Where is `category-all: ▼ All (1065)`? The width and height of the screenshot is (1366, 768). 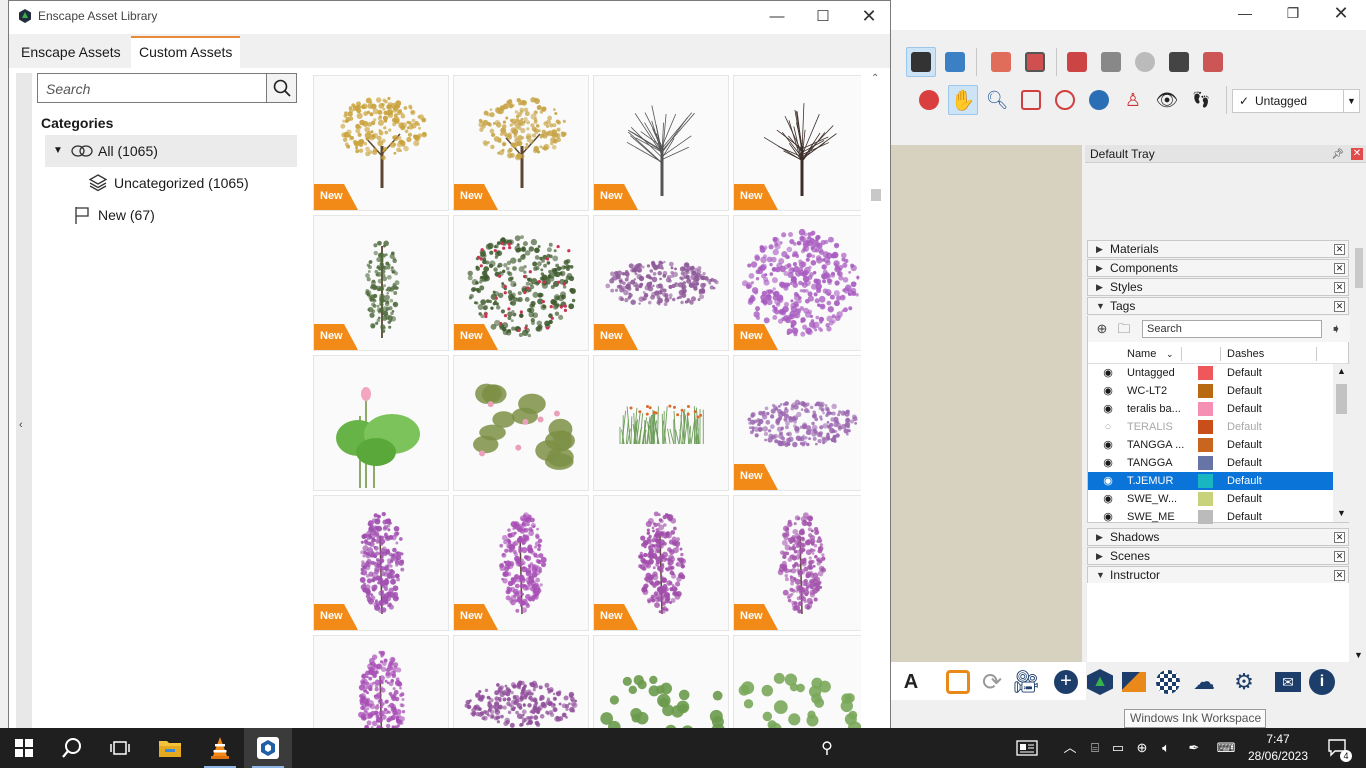
category-all: ▼ All (1065) is located at coordinates (171, 151).